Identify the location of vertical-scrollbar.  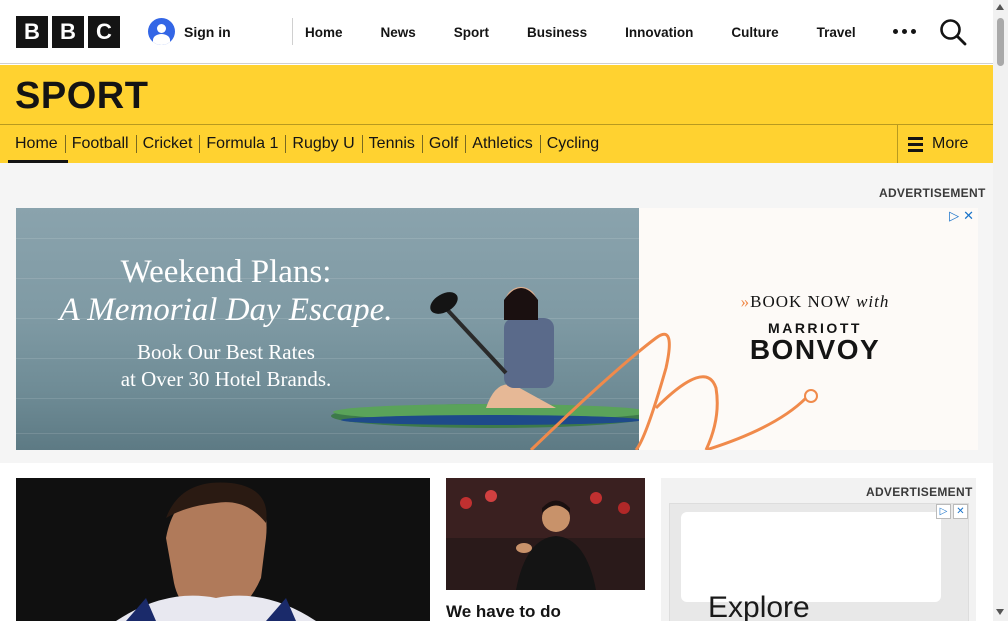
(1000, 310).